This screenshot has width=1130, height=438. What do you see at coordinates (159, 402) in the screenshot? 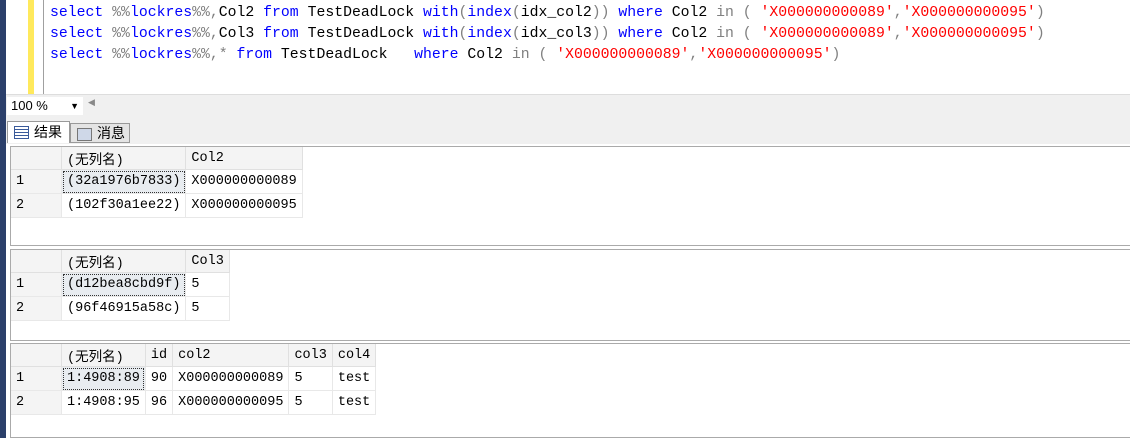
I see `table-cell: 96` at bounding box center [159, 402].